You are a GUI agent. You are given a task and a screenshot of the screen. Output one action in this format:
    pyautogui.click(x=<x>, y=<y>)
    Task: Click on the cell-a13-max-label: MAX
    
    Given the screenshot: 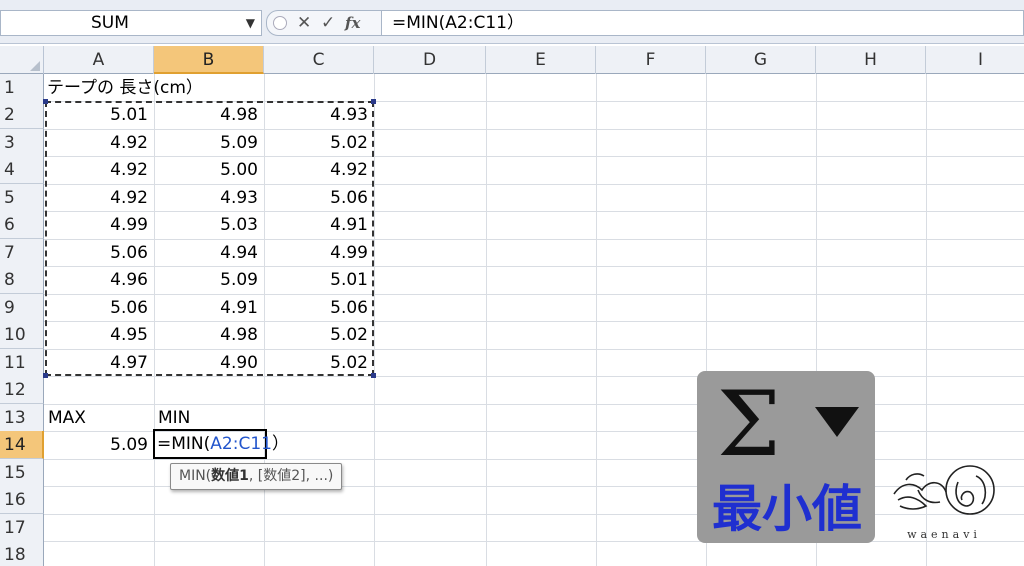 What is the action you would take?
    pyautogui.click(x=67, y=418)
    